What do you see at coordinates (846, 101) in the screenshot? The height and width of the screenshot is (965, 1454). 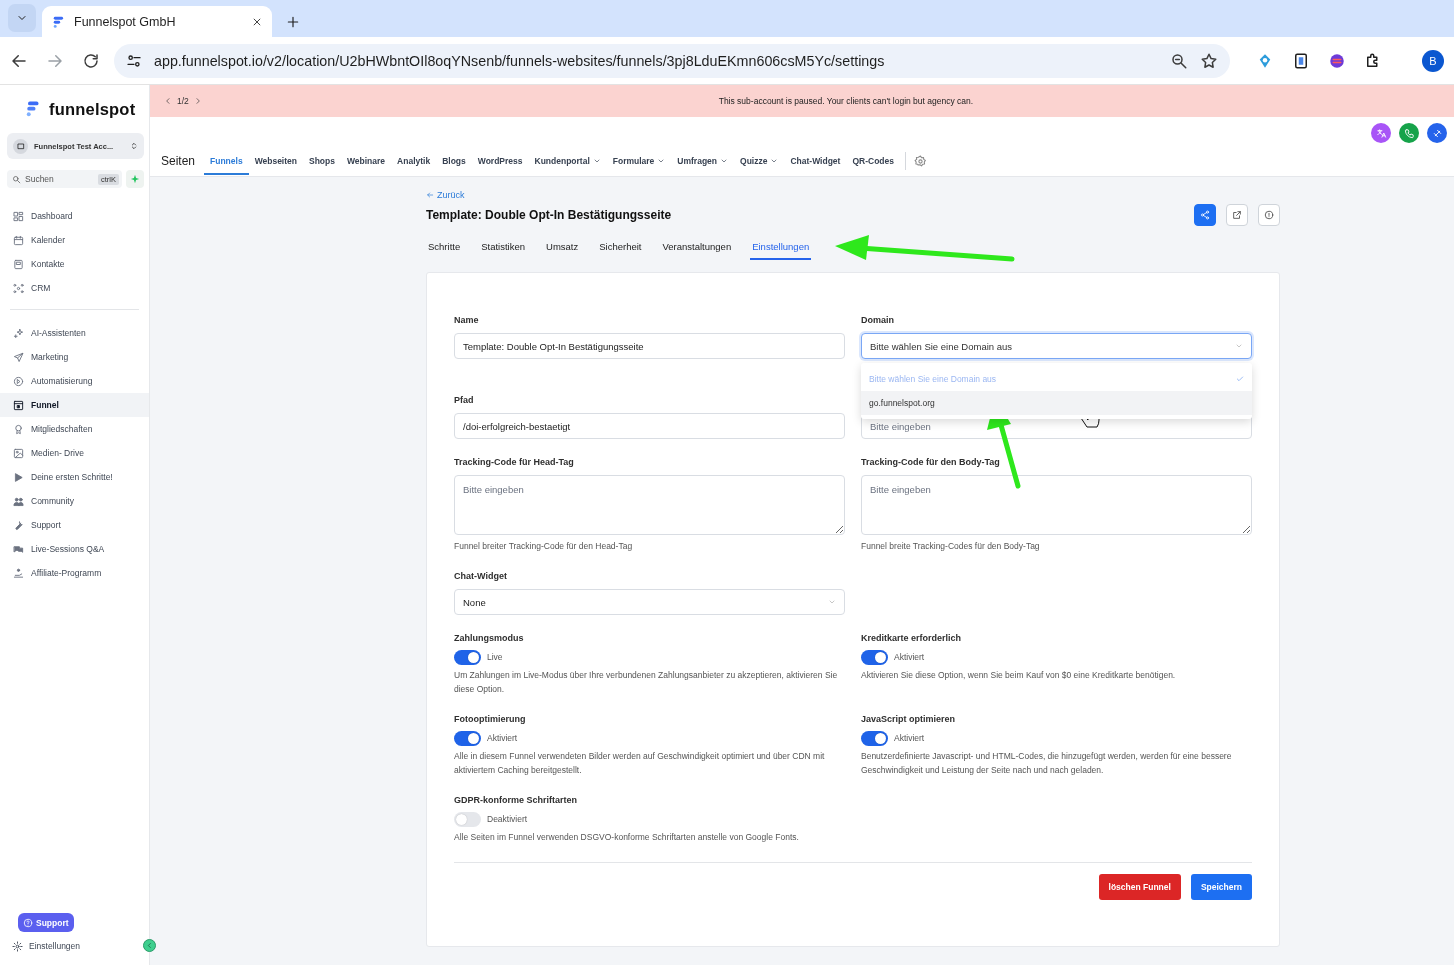 I see `banner-message: This sub-account is paused. Your clients can't login but agency can.` at bounding box center [846, 101].